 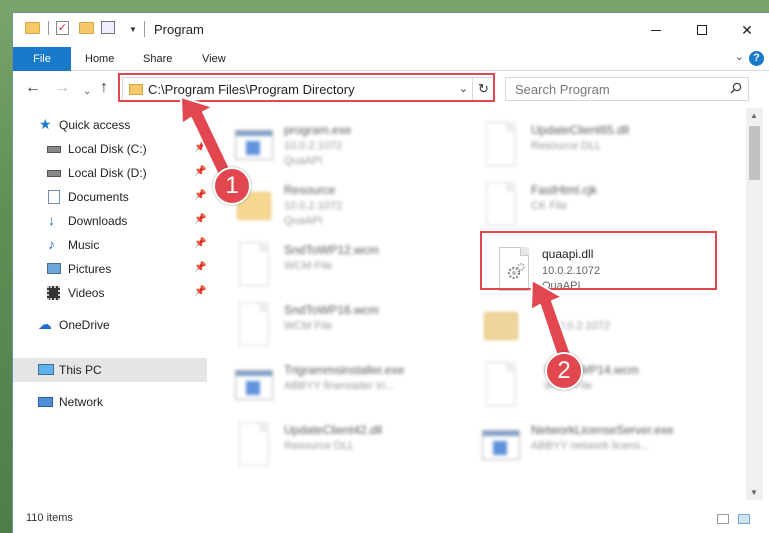 What do you see at coordinates (353, 326) in the screenshot?
I see `file-item: SndToWP16.wcm WCM File` at bounding box center [353, 326].